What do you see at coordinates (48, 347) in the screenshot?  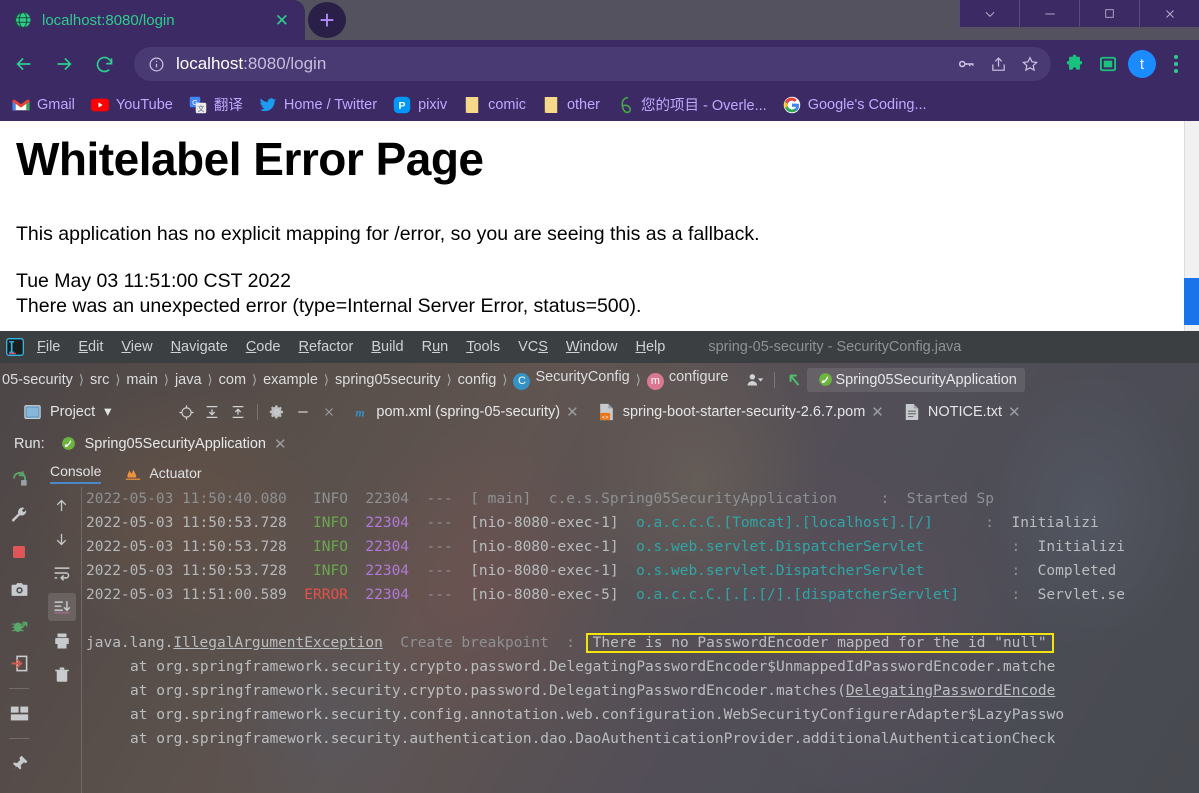 I see `menu-file: File` at bounding box center [48, 347].